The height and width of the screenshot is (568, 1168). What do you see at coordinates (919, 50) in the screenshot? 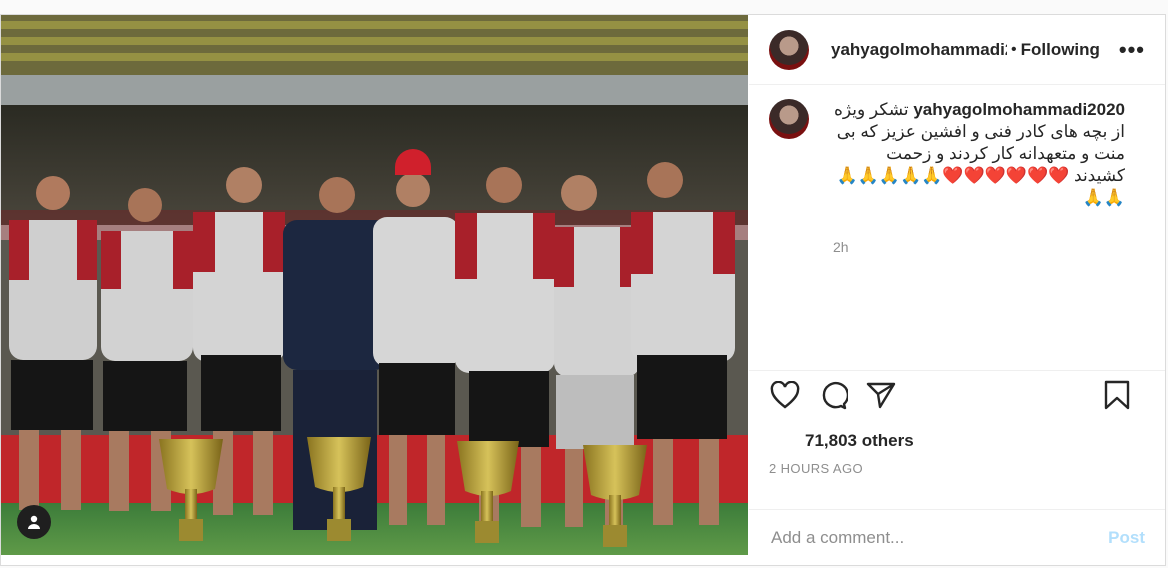
I see `header-username: yahyagolmohammadi2` at bounding box center [919, 50].